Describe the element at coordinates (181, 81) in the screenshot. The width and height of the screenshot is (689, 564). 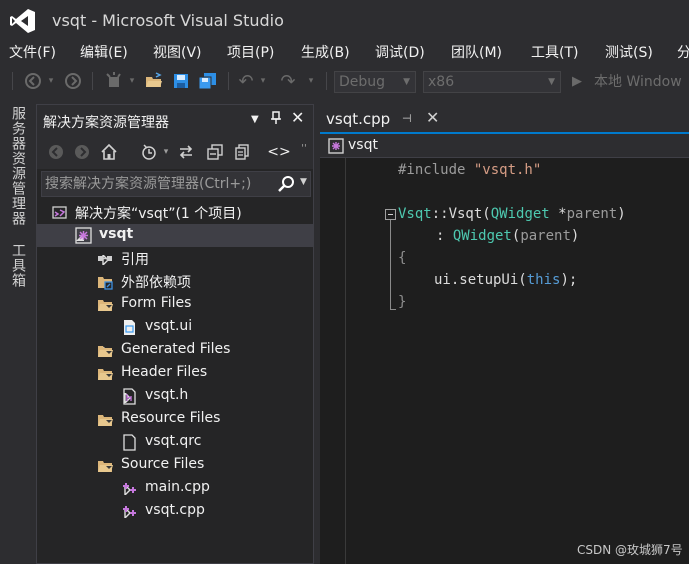
I see `save-icon` at that location.